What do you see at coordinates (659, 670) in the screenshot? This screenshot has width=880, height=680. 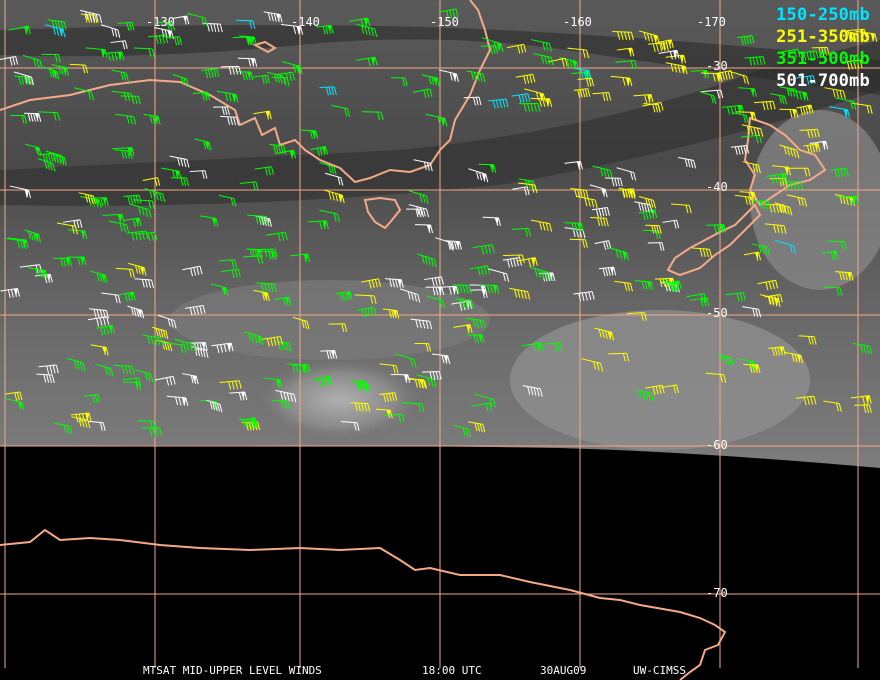 I see `footer-source: UW-CIMSS` at bounding box center [659, 670].